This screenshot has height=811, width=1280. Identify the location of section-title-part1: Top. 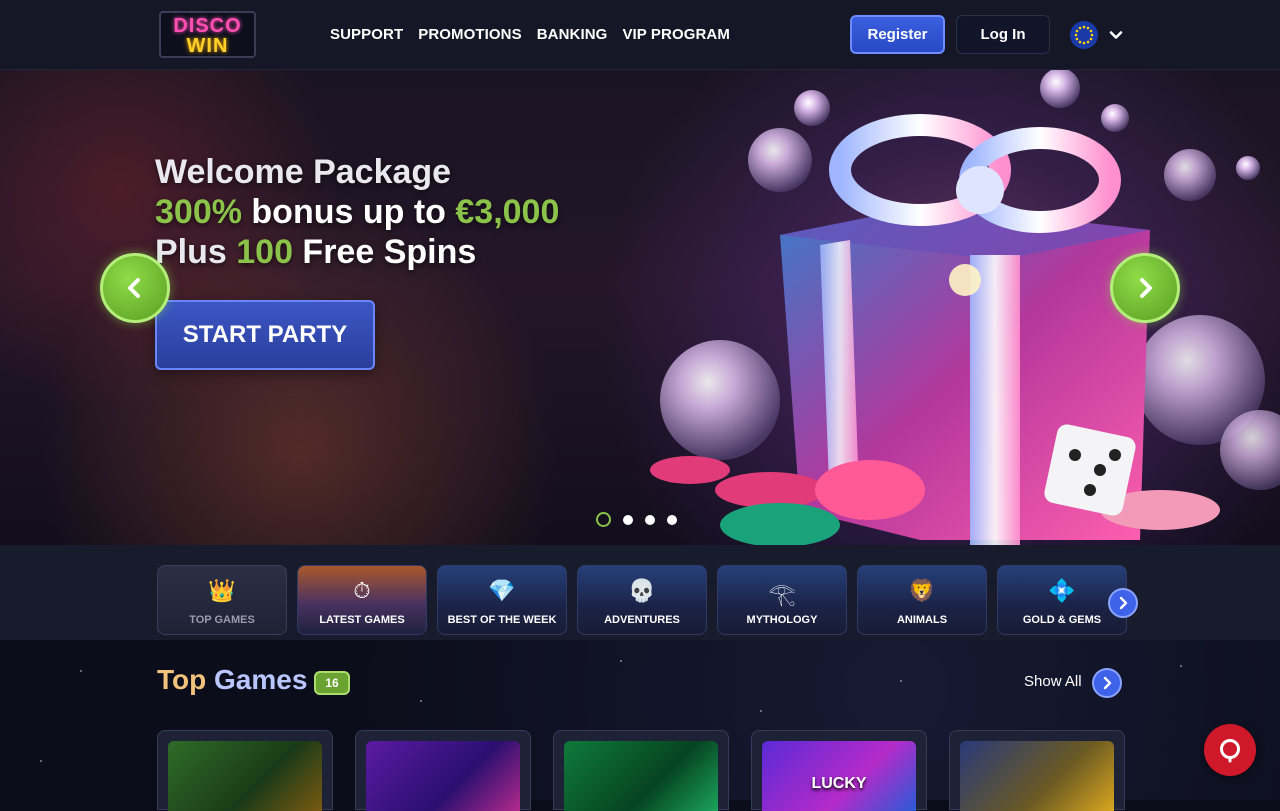
(182, 679).